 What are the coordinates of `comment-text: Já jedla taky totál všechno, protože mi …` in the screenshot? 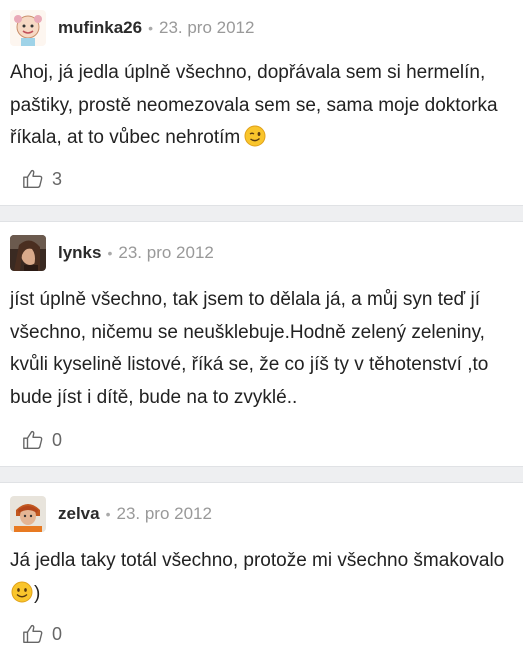 It's located at (259, 577).